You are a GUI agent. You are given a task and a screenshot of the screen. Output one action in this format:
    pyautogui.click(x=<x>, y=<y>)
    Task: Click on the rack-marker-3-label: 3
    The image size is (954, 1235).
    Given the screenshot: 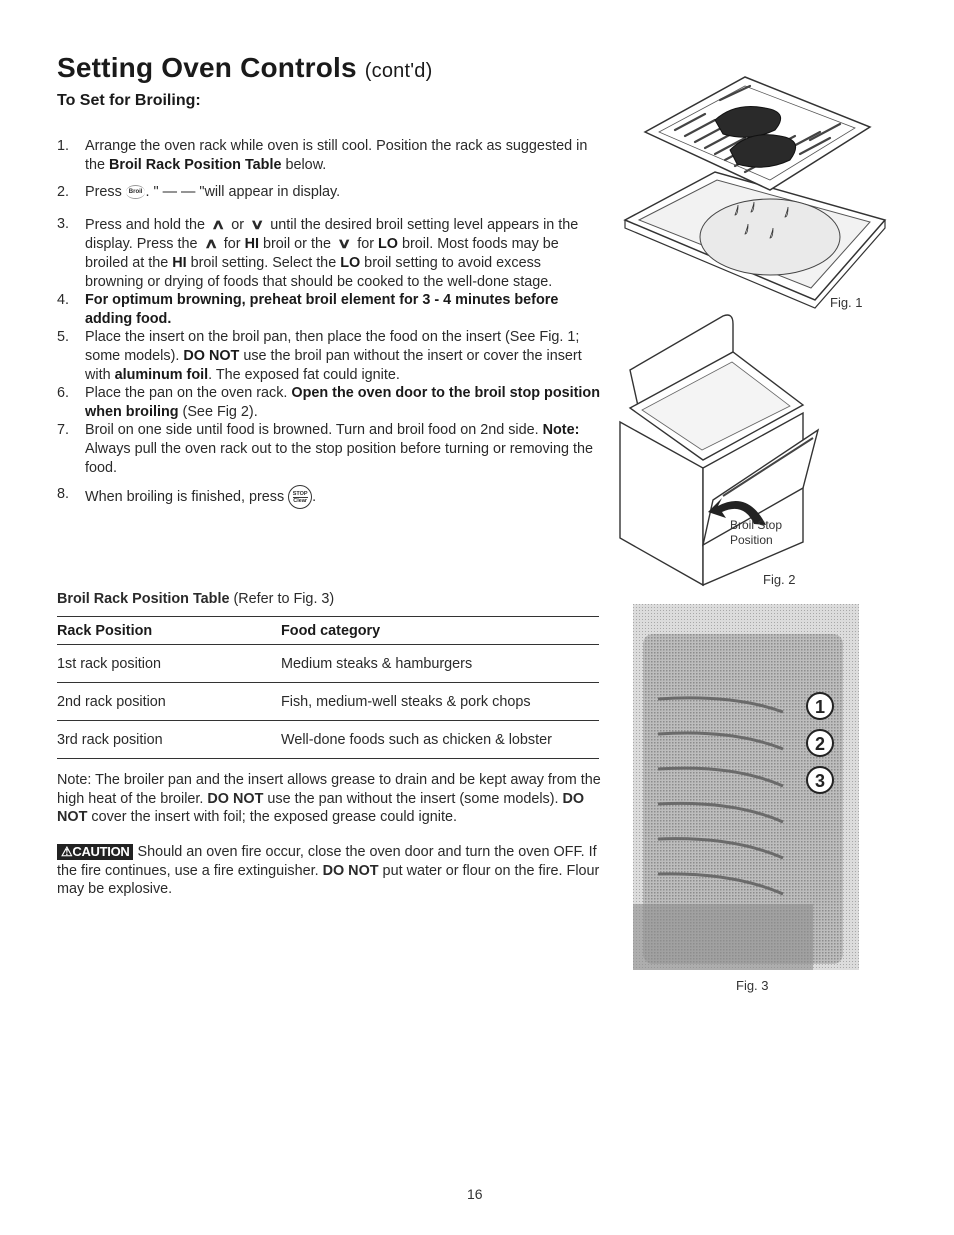 What is the action you would take?
    pyautogui.click(x=820, y=781)
    